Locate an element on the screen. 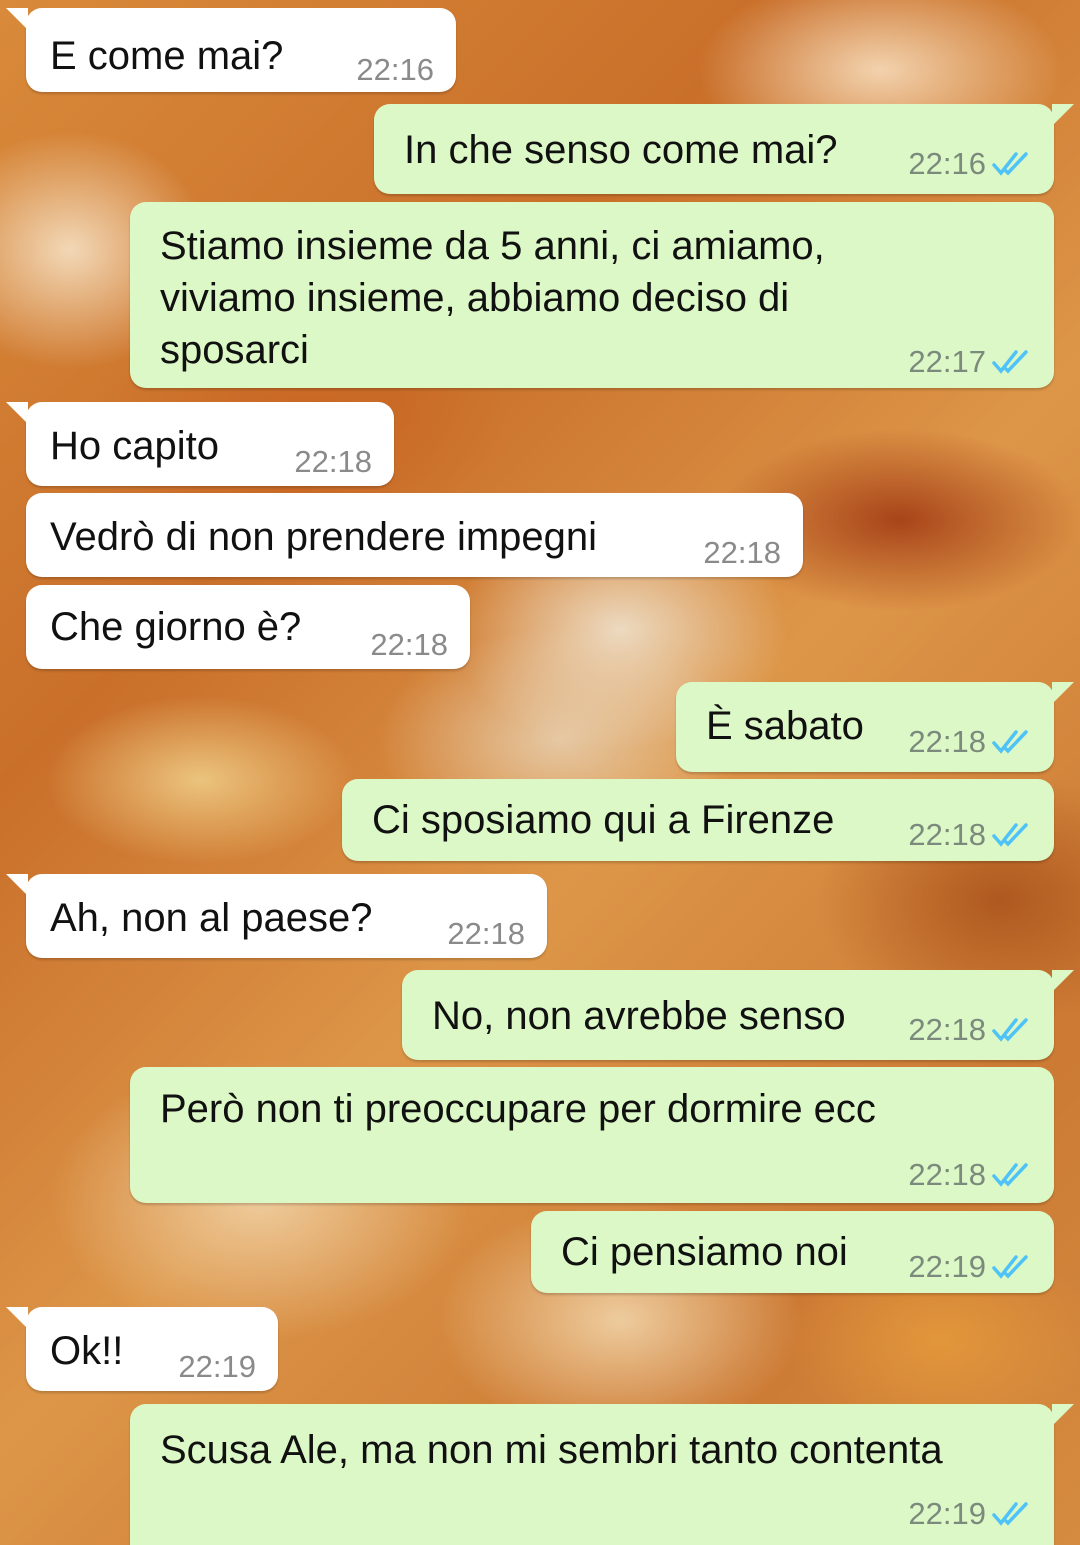 The width and height of the screenshot is (1080, 1545). outgoing-message: Ci pensiamo noi 22:19 is located at coordinates (792, 1252).